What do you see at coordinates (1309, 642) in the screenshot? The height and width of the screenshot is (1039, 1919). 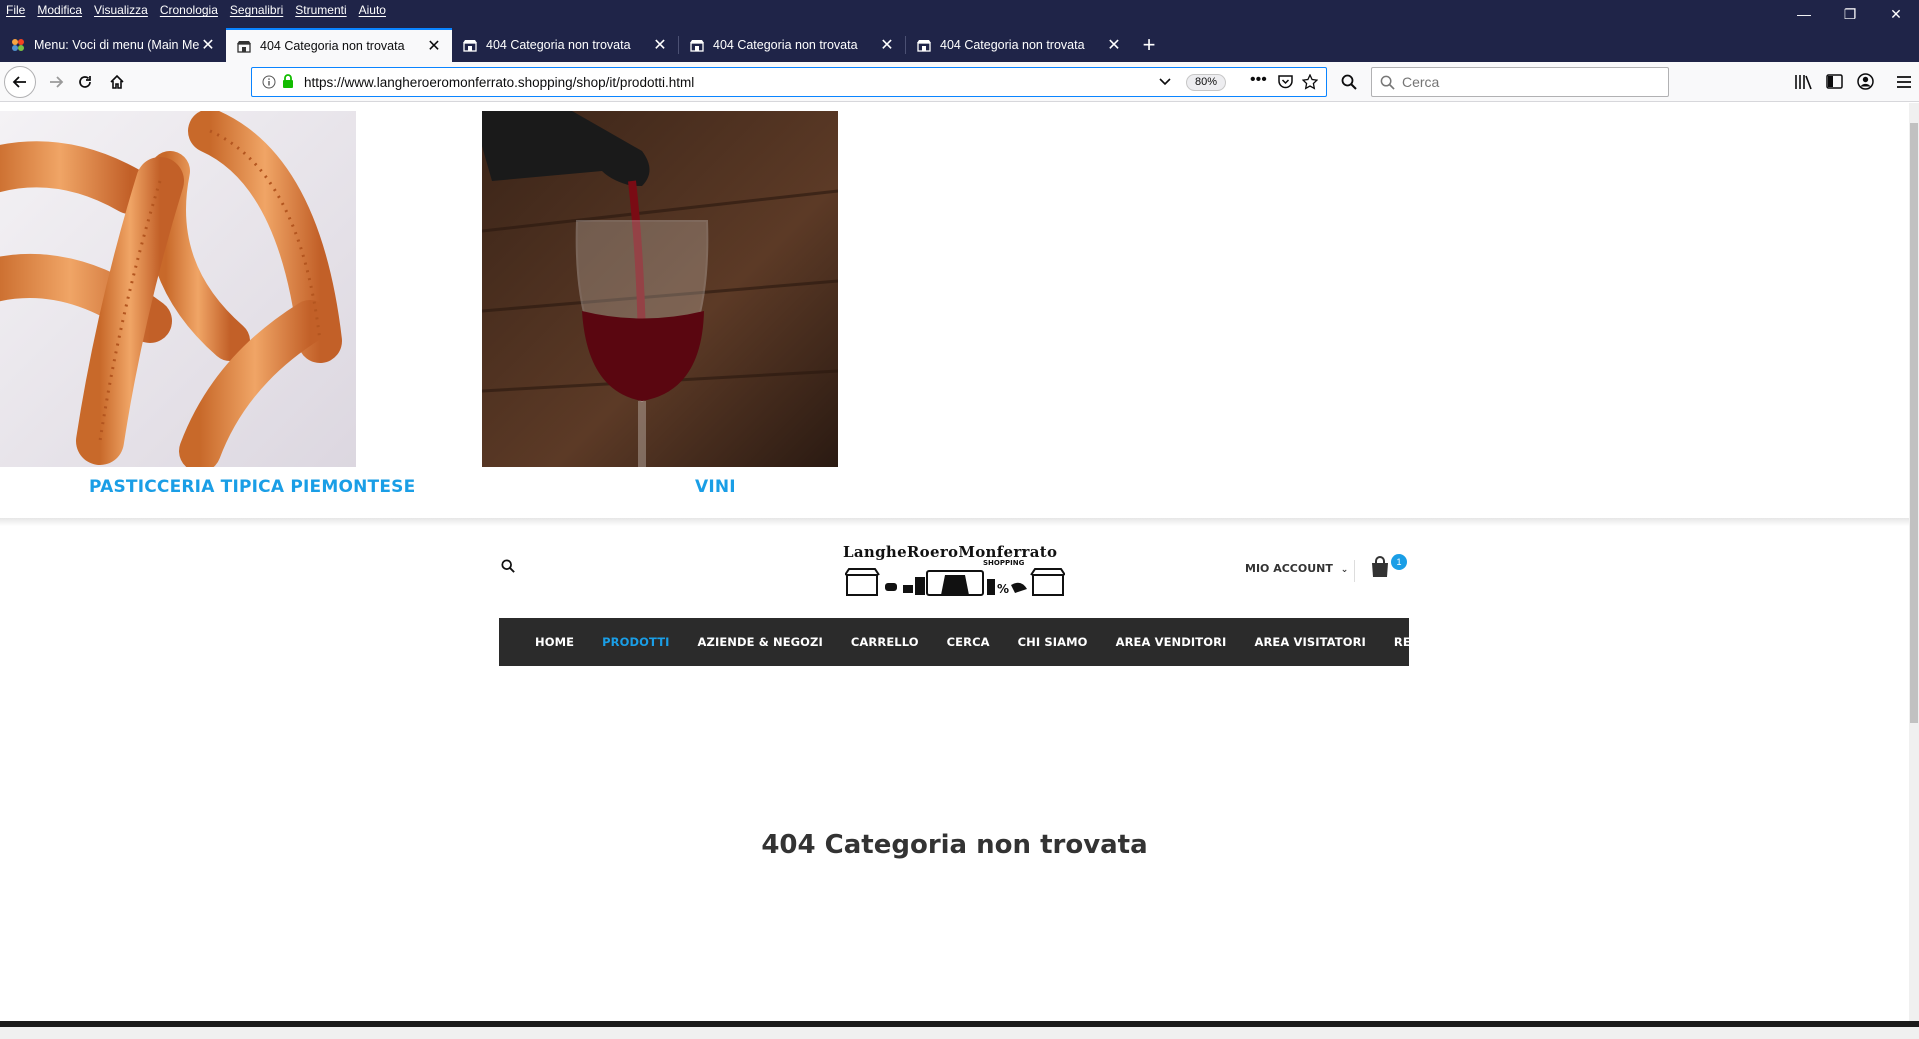 I see `nav-area-visitatori: AREA VISITATORI` at bounding box center [1309, 642].